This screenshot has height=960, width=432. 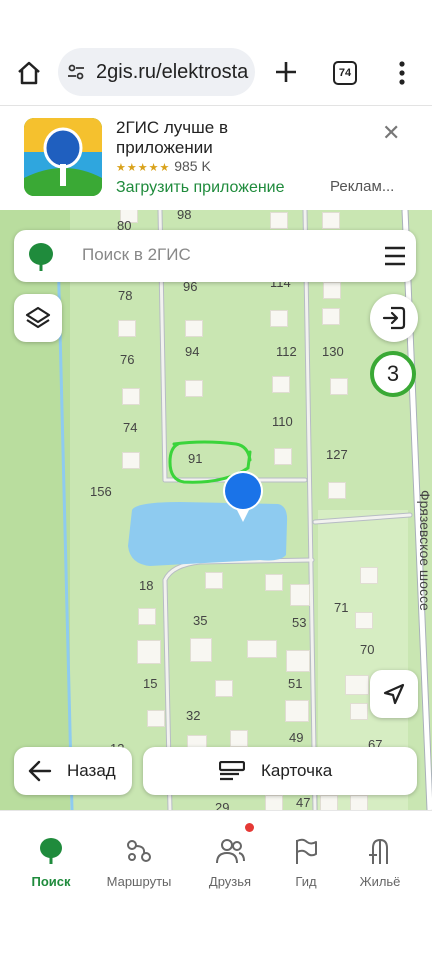 I want to click on back-button: Назад, so click(x=73, y=771).